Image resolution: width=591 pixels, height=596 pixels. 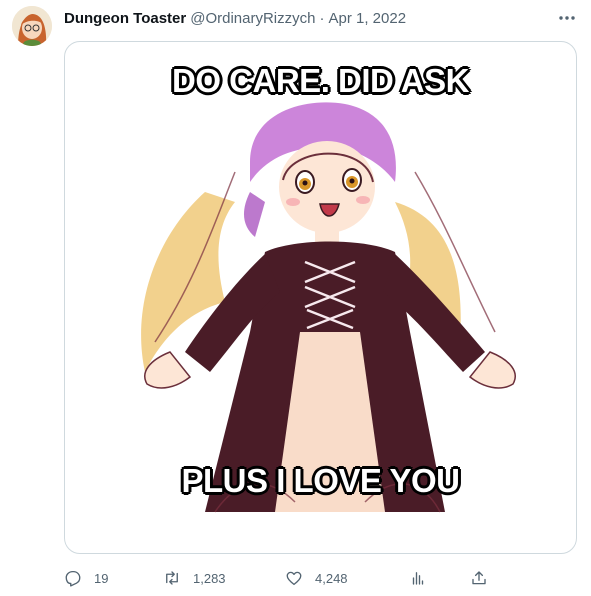 I want to click on share-icon, so click(x=479, y=578).